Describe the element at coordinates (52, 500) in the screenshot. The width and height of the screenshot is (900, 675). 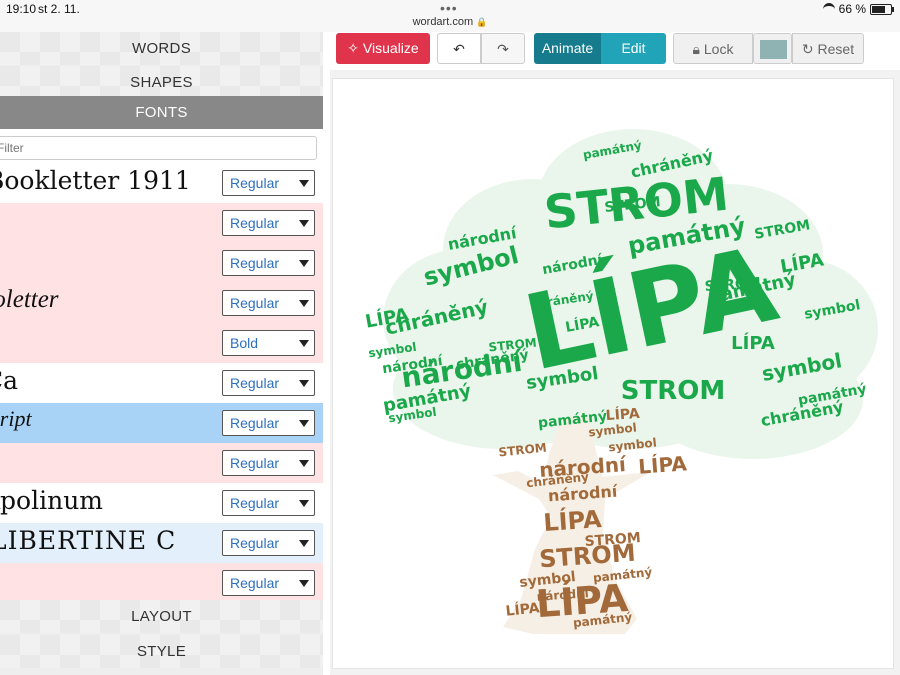
I see `font-sample: Apolinum` at that location.